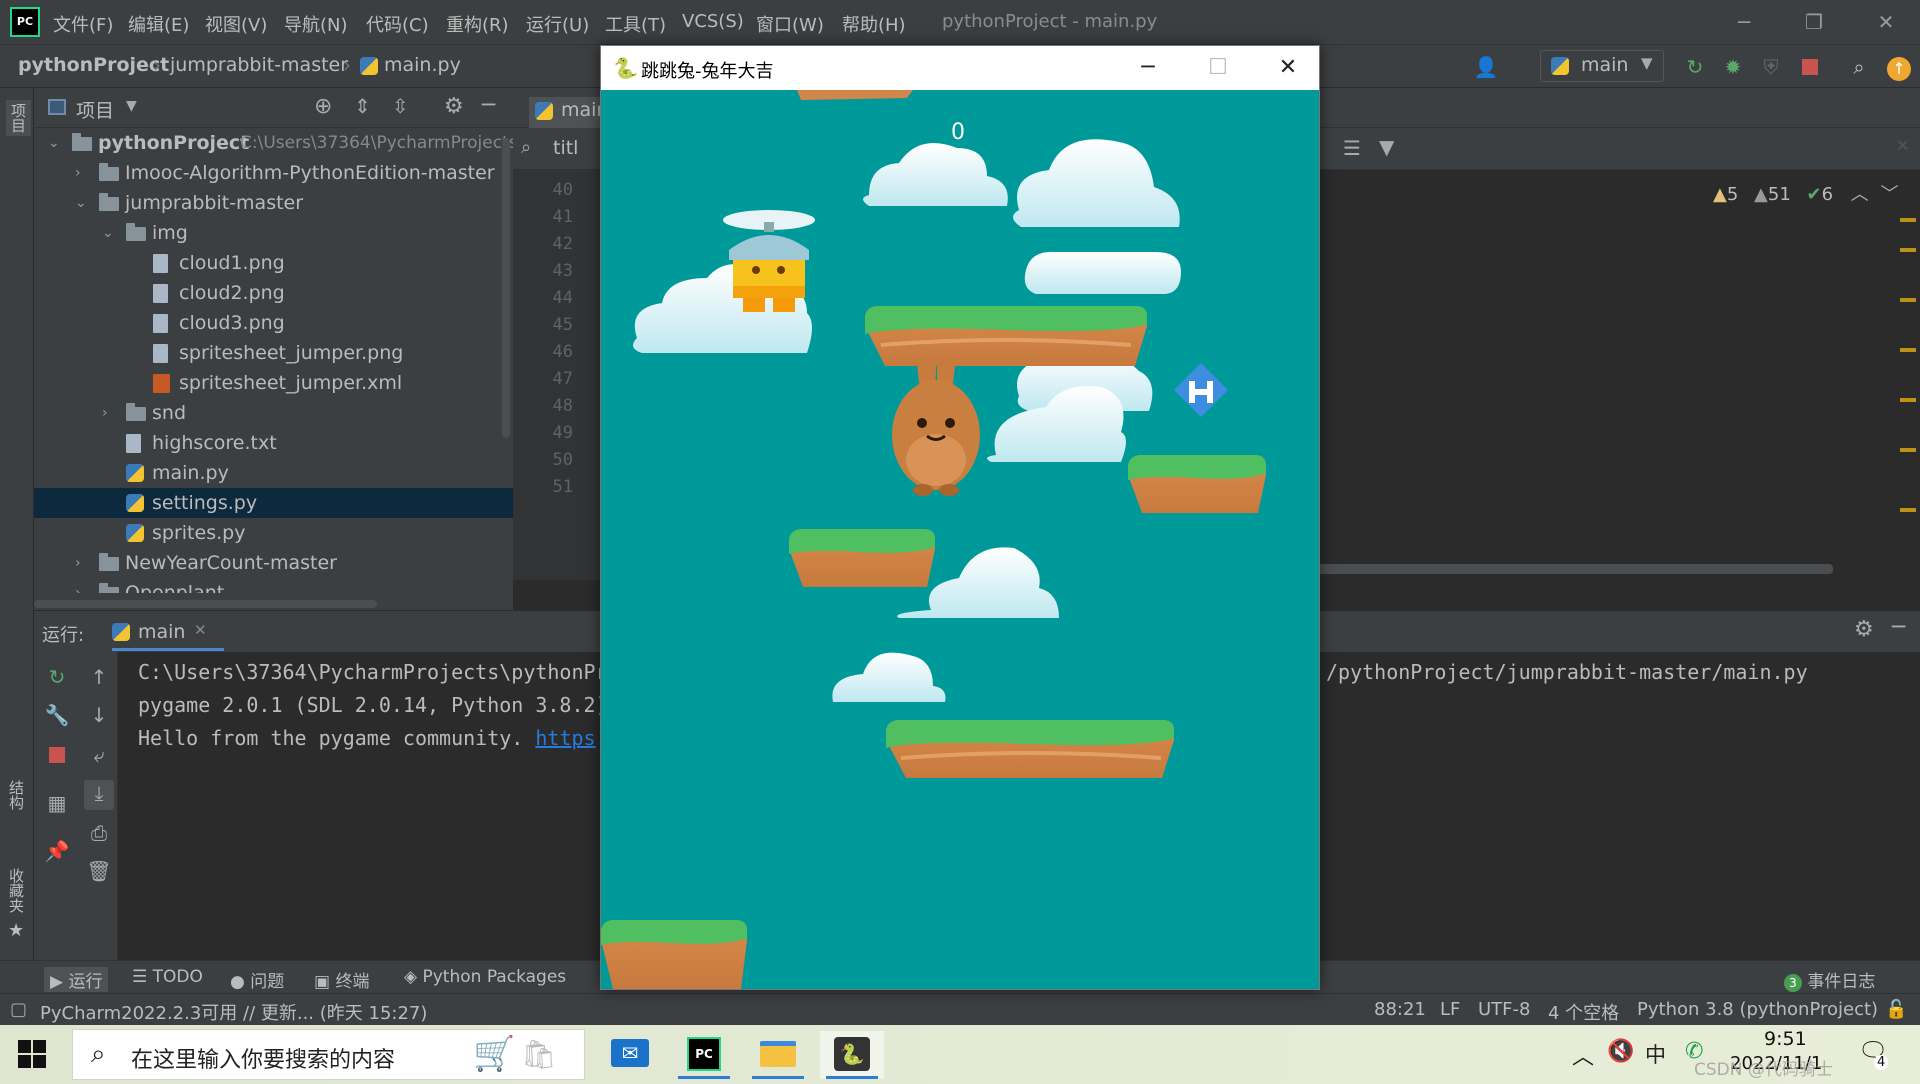  What do you see at coordinates (1785, 1039) in the screenshot?
I see `clock-time: 9:51` at bounding box center [1785, 1039].